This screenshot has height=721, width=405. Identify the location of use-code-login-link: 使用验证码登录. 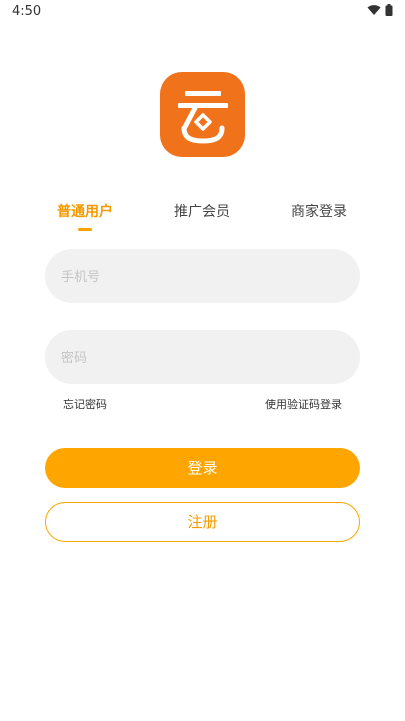
(303, 405).